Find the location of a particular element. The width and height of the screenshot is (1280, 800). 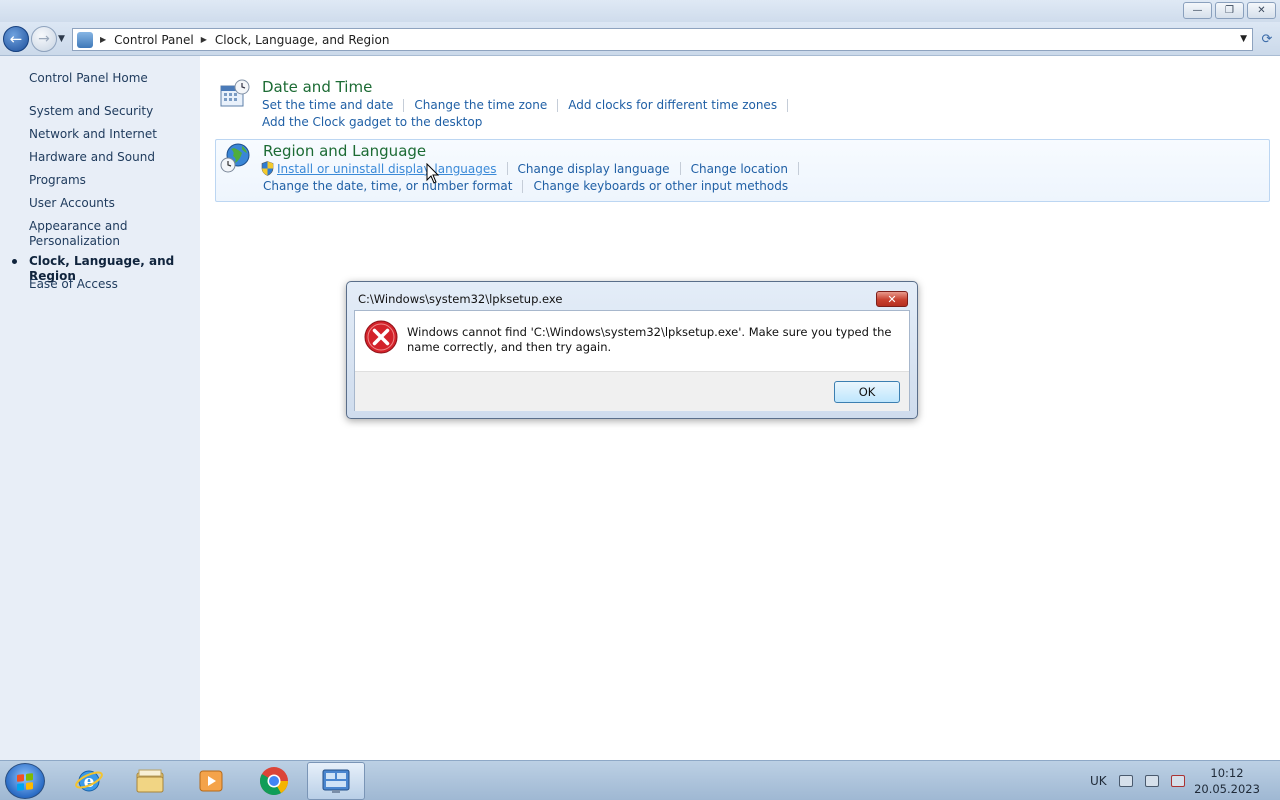

breadcrumb-clock-language-region: Clock, Language, and Region is located at coordinates (302, 40).